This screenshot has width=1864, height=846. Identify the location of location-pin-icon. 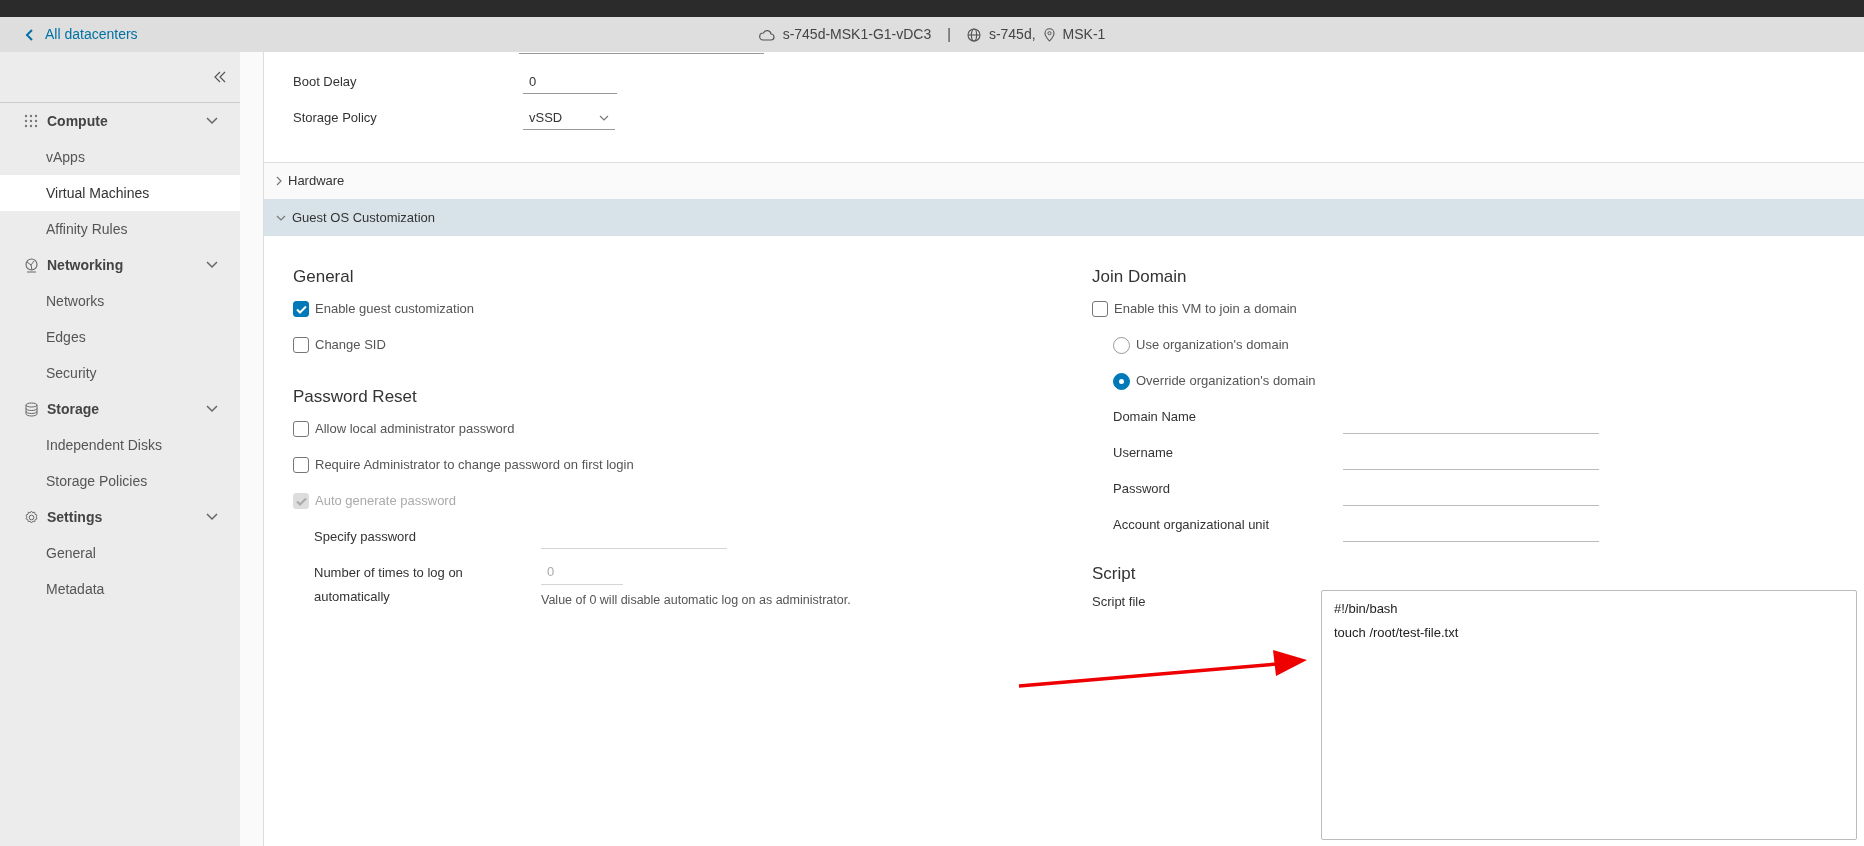
(1049, 34).